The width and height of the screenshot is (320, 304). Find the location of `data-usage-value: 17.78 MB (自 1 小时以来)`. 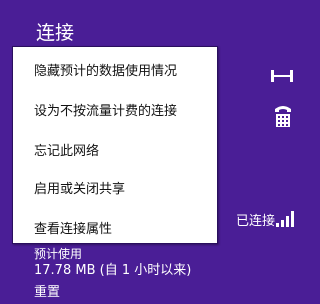

data-usage-value: 17.78 MB (自 1 小时以来) is located at coordinates (113, 270).